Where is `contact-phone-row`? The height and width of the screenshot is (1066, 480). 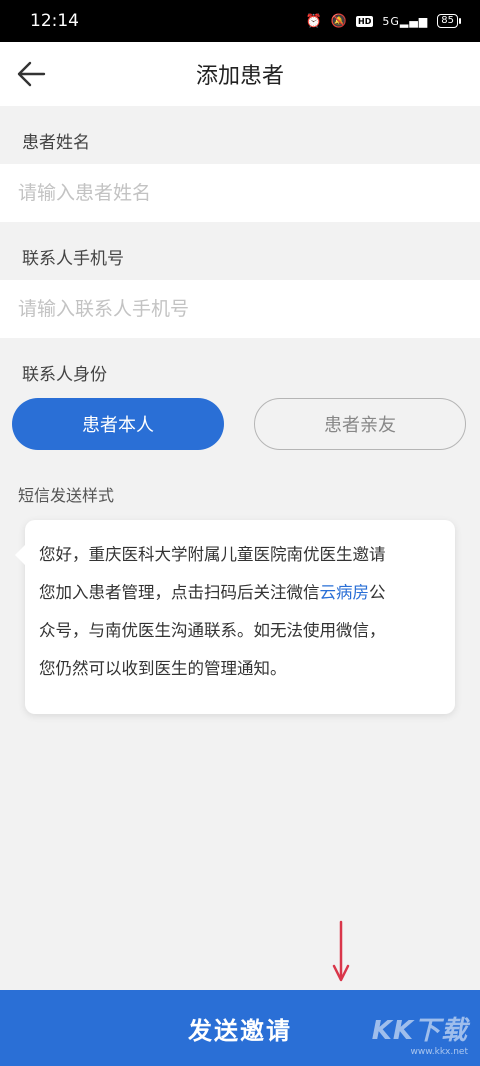
contact-phone-row is located at coordinates (240, 309).